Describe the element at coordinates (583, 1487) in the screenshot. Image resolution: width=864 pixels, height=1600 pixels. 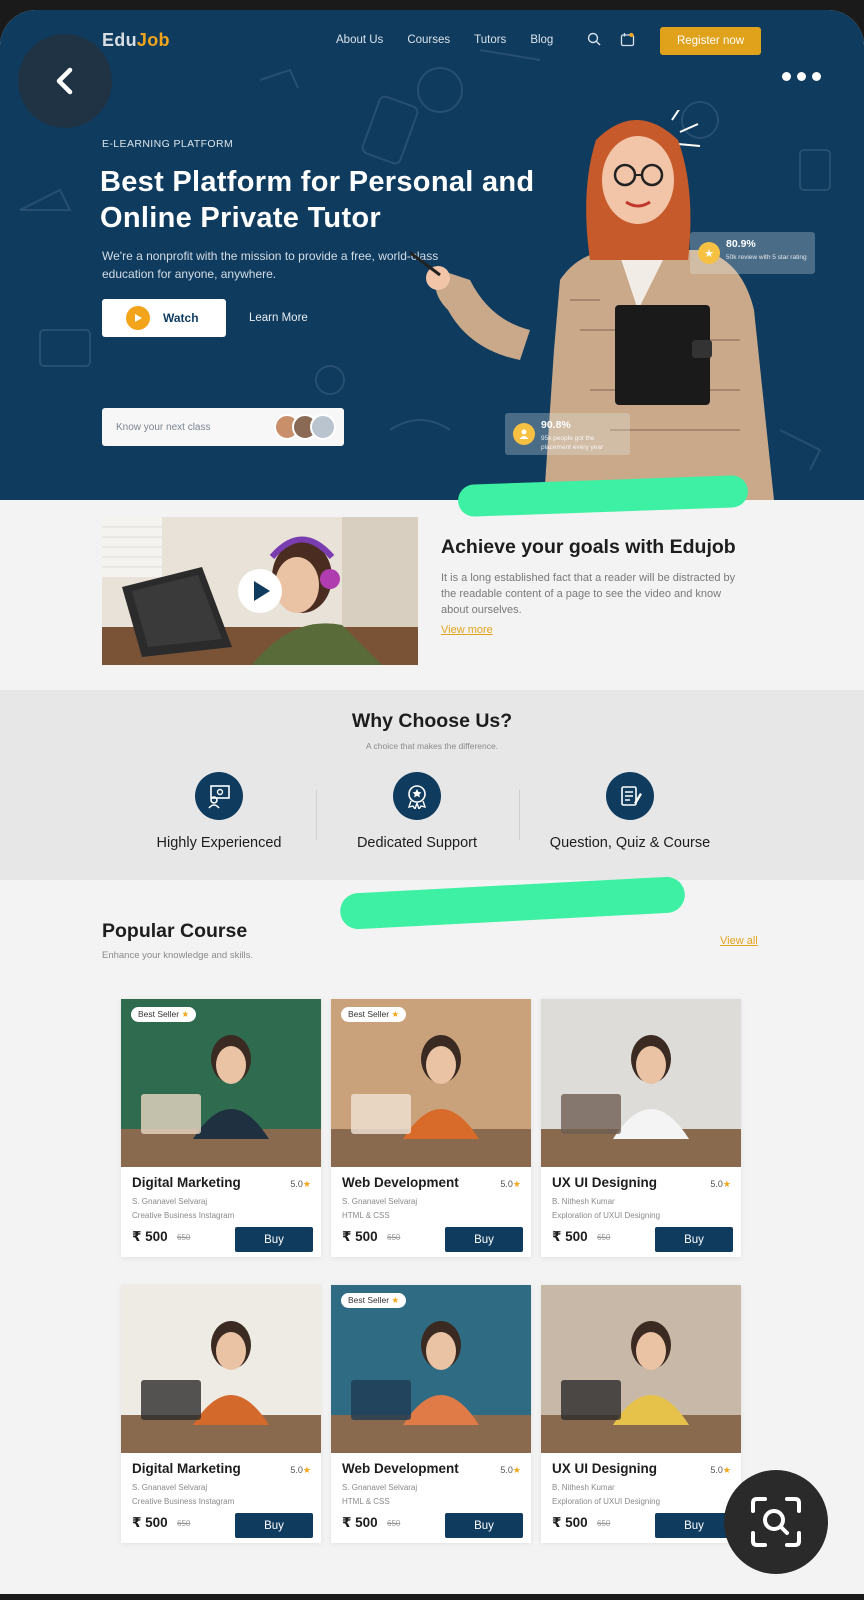
I see `course-author: B. Nithesh Kumar` at that location.